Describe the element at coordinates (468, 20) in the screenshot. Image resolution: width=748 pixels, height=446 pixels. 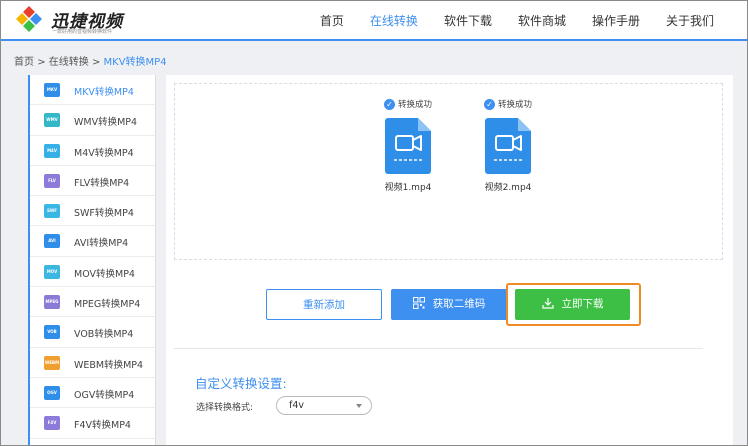
I see `nav-software-download: 软件下载` at that location.